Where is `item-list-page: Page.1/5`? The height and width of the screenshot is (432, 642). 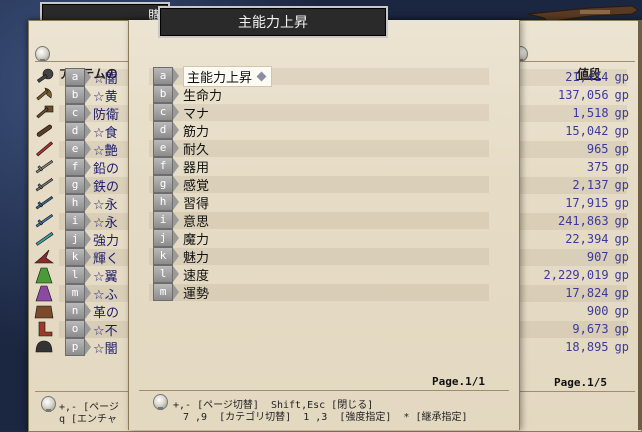 item-list-page: Page.1/5 is located at coordinates (580, 382).